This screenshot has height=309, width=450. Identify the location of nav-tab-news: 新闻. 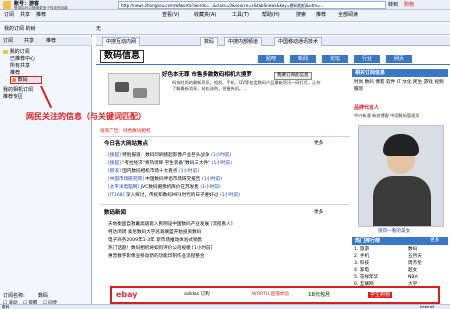
(303, 59).